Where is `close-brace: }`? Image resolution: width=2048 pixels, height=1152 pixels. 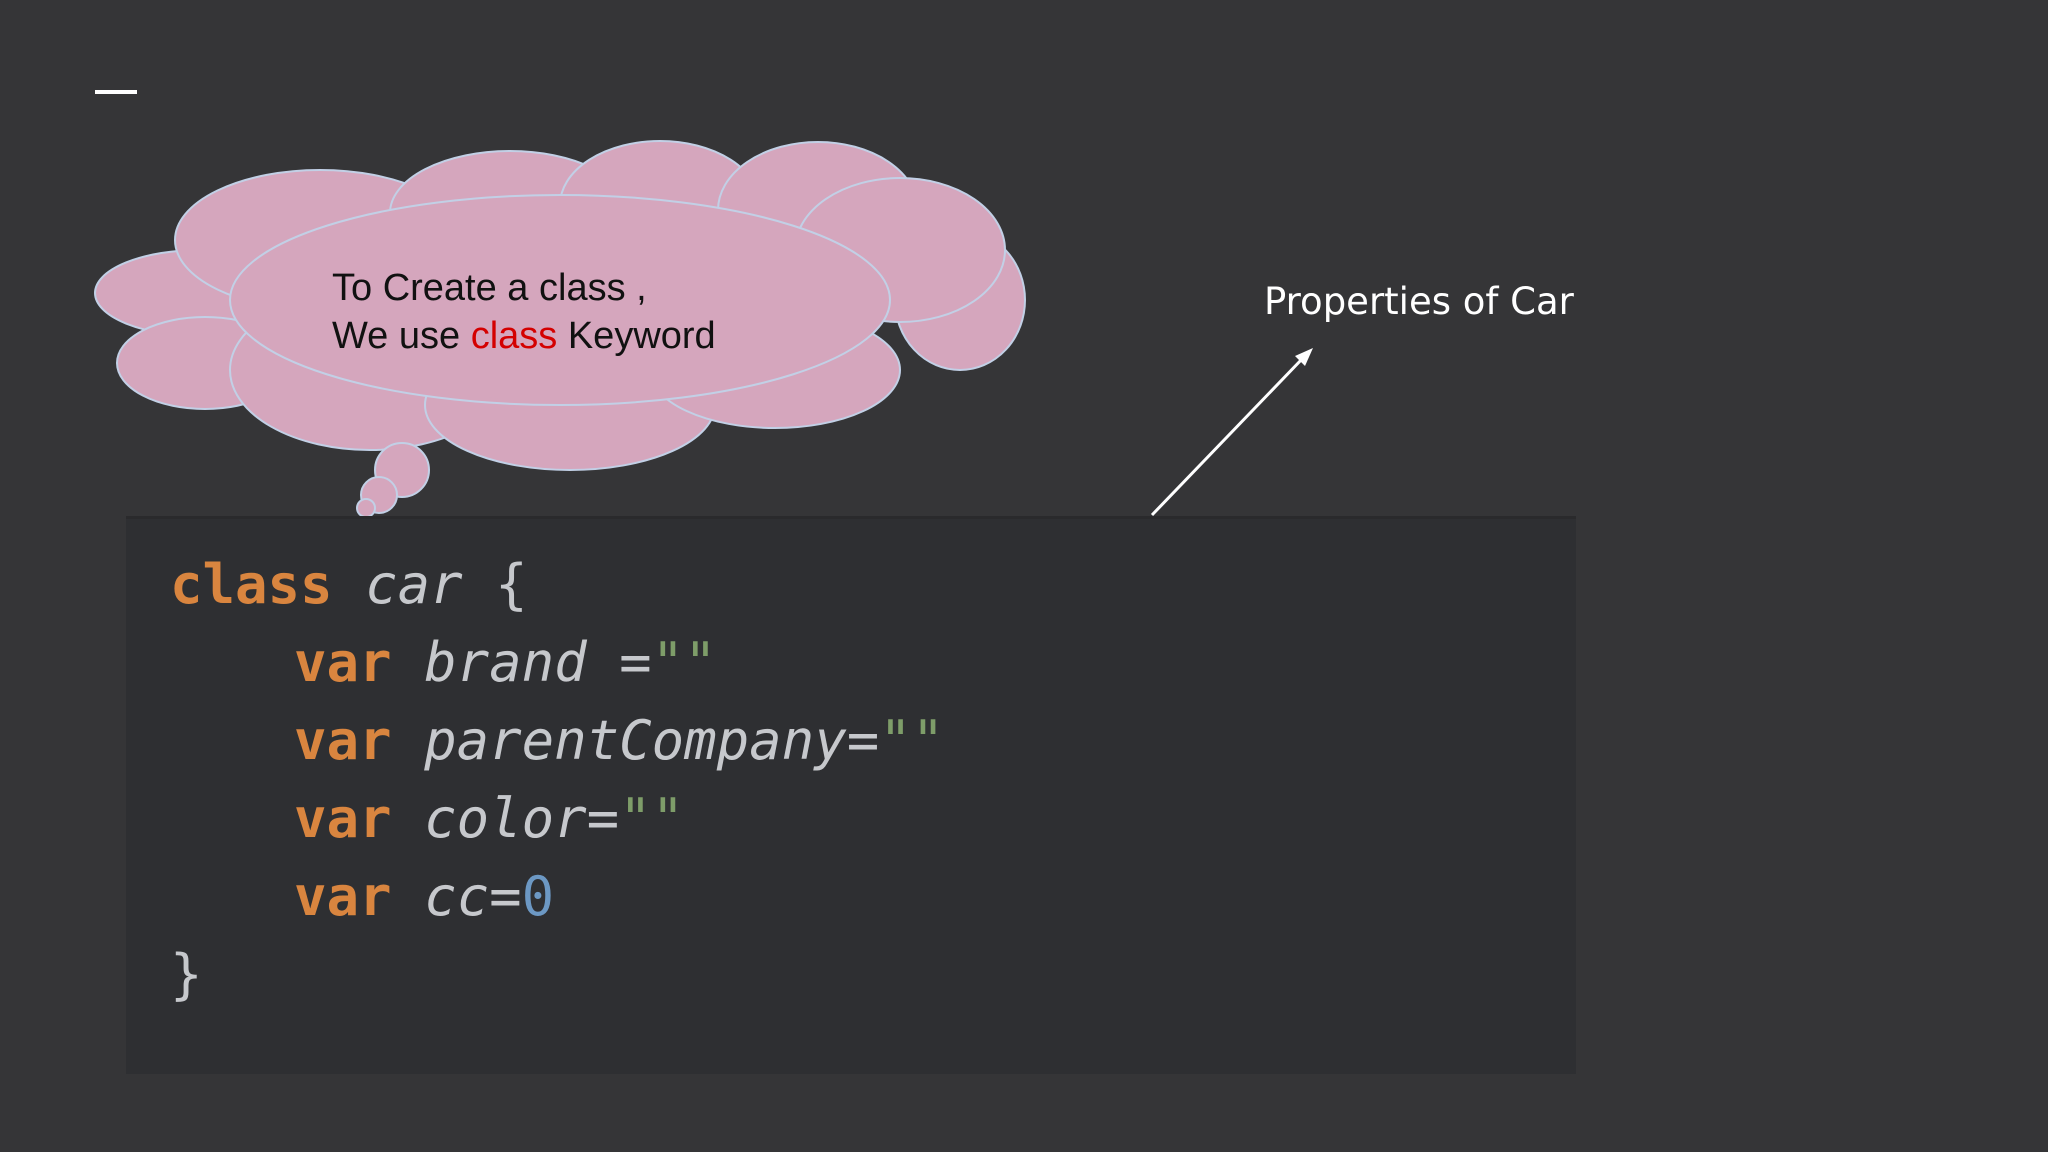
close-brace: } is located at coordinates (186, 974).